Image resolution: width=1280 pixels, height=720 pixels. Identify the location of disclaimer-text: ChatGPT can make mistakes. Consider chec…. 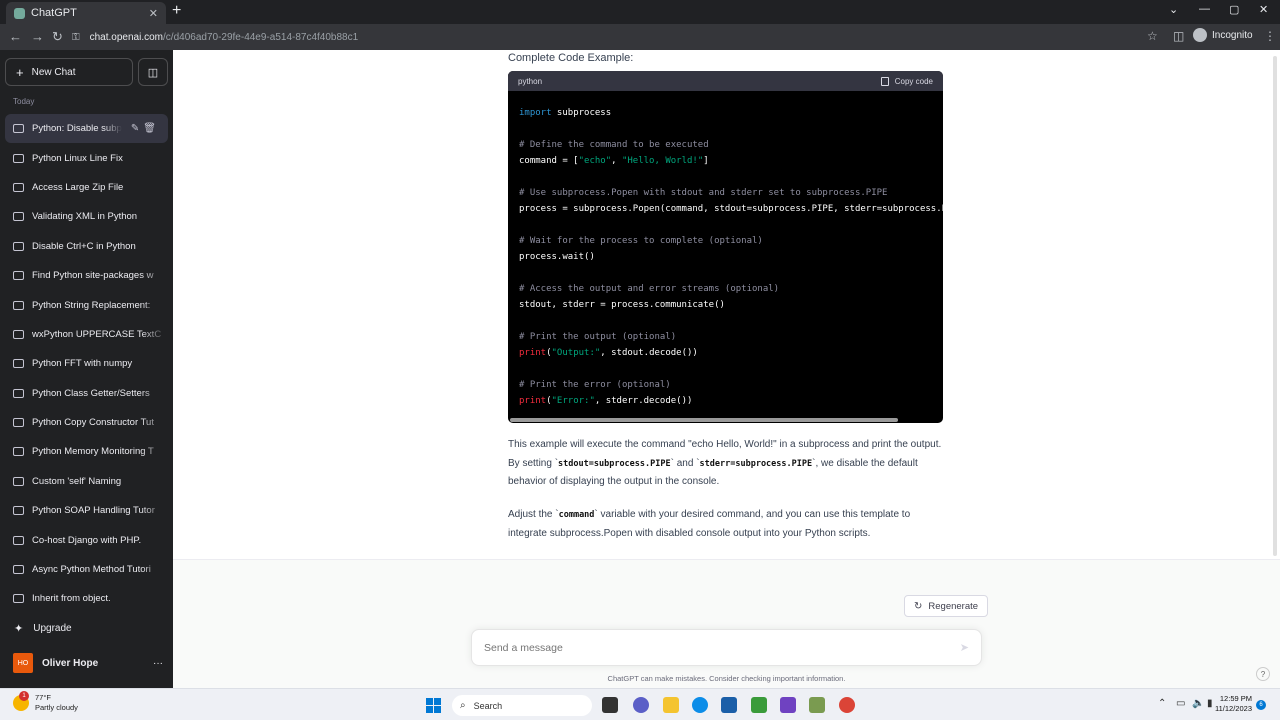
(726, 678).